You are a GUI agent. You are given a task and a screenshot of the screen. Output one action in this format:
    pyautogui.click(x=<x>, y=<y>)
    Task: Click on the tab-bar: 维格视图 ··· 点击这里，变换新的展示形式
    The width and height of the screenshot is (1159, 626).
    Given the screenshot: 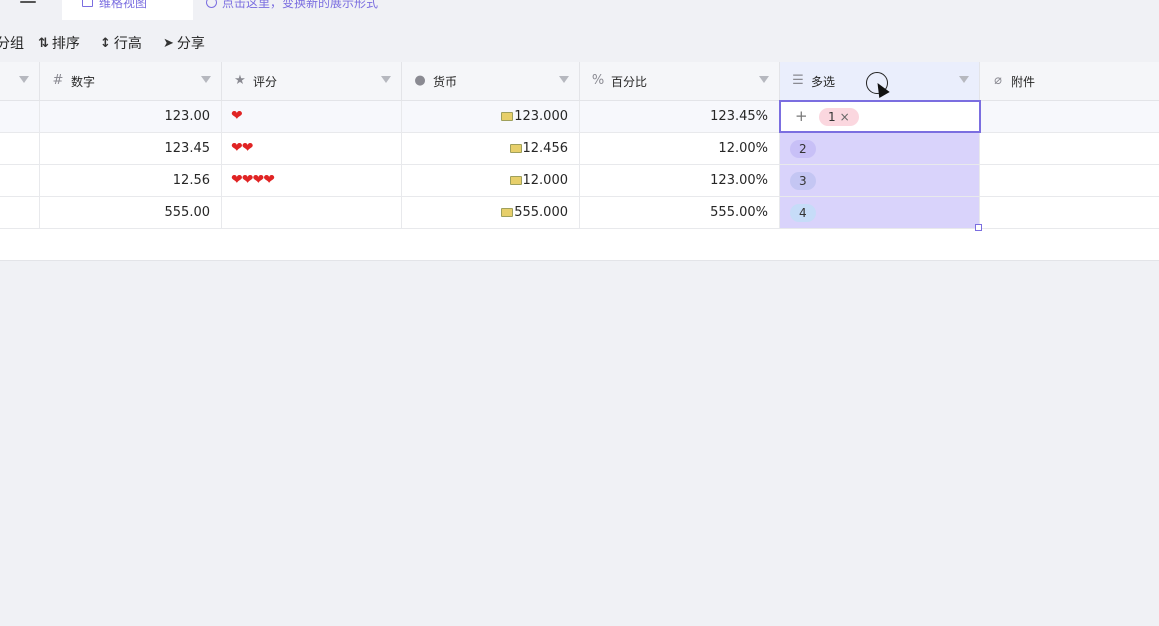 What is the action you would take?
    pyautogui.click(x=579, y=10)
    